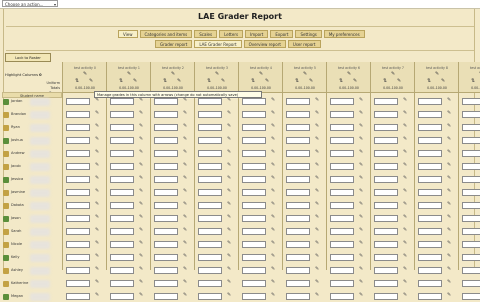 The width and height of the screenshot is (480, 302). I want to click on column-header: test activity 7 ✎ ⇅ ✎ 0.00–100.00, so click(393, 77).